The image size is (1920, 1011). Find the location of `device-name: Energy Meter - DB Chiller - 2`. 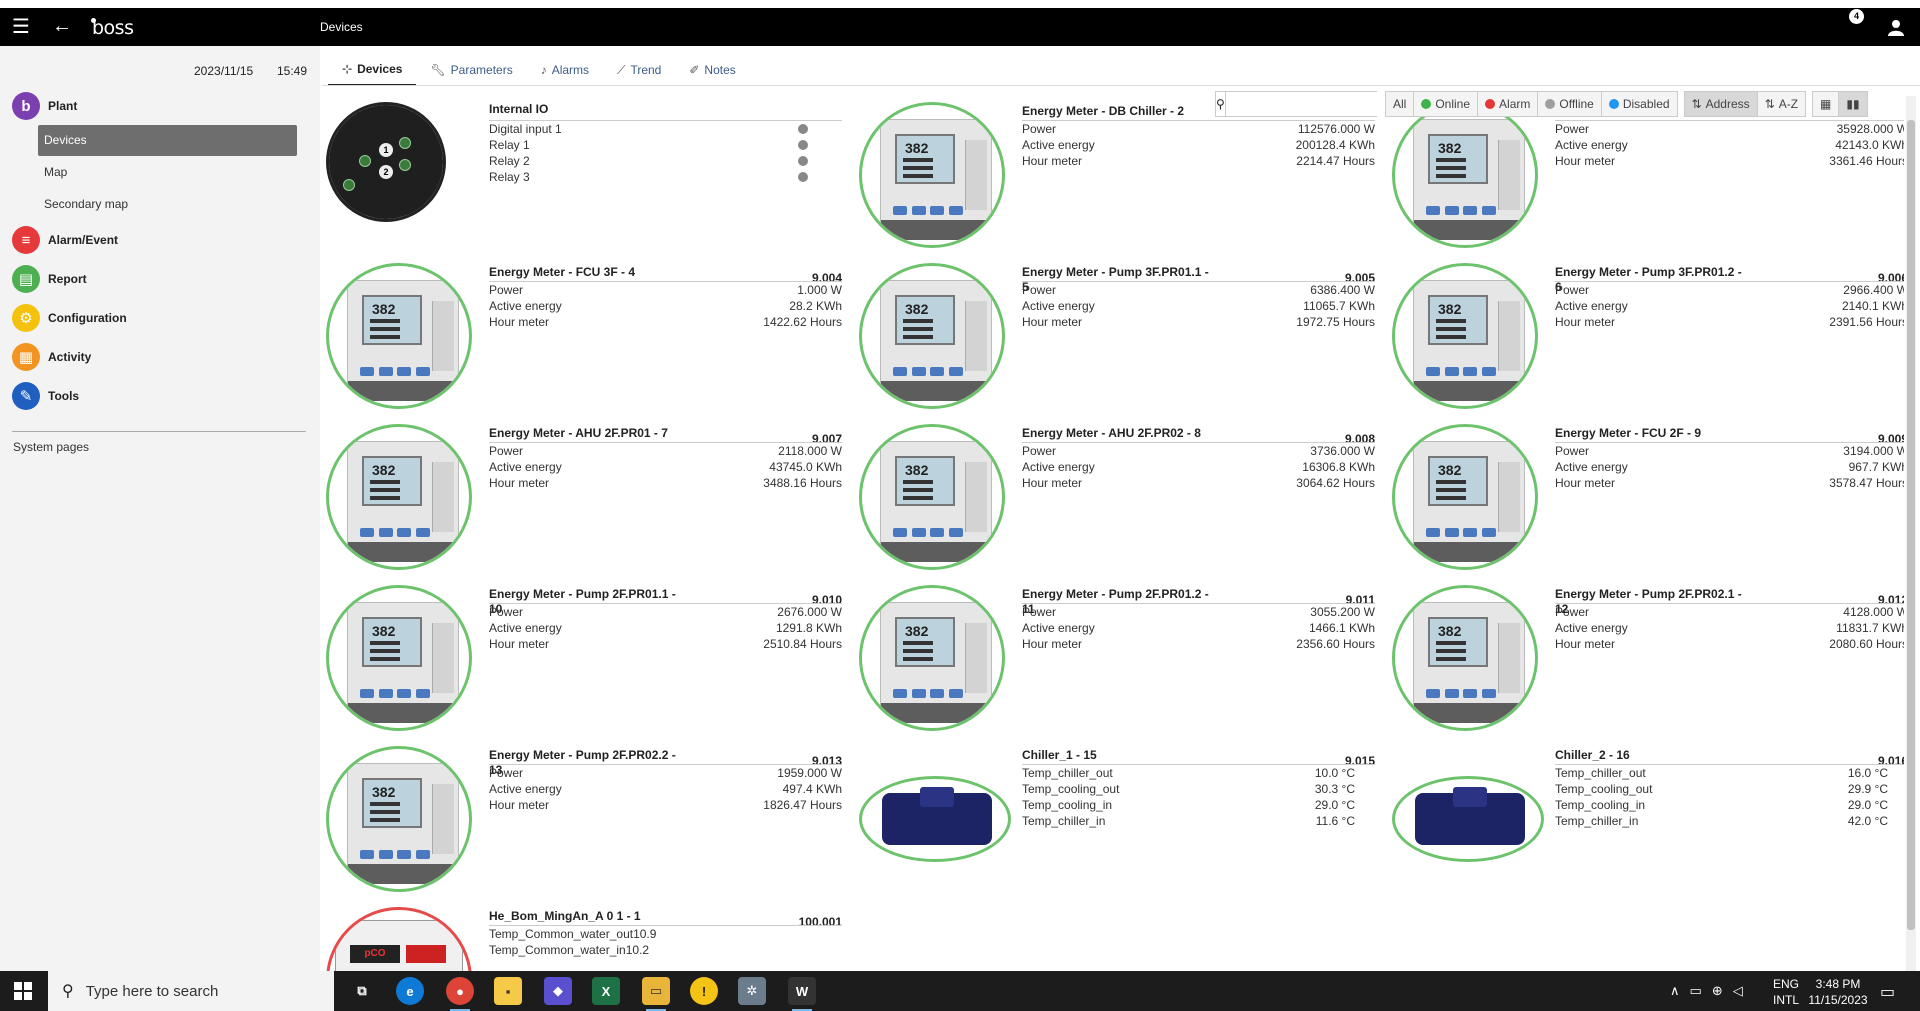

device-name: Energy Meter - DB Chiller - 2 is located at coordinates (1117, 111).